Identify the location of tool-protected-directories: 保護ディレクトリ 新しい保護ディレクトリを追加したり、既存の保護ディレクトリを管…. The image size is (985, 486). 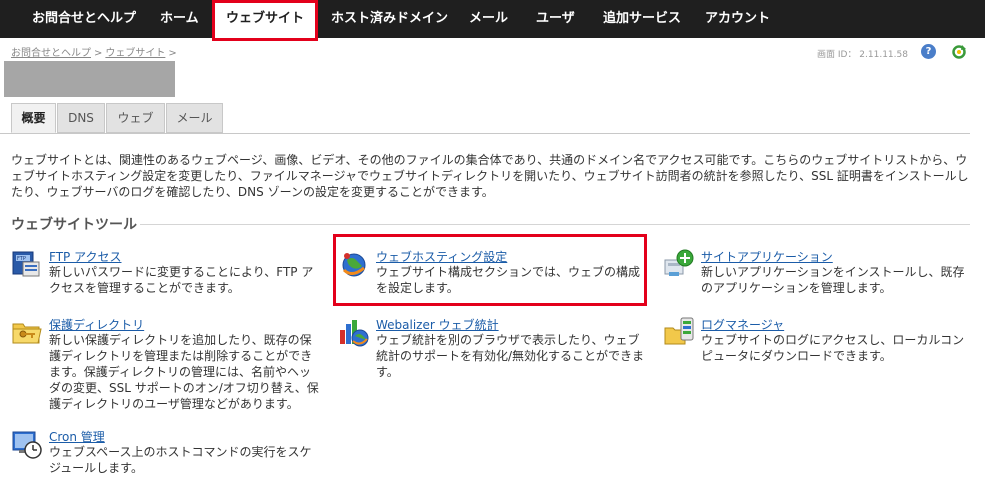
(166, 366).